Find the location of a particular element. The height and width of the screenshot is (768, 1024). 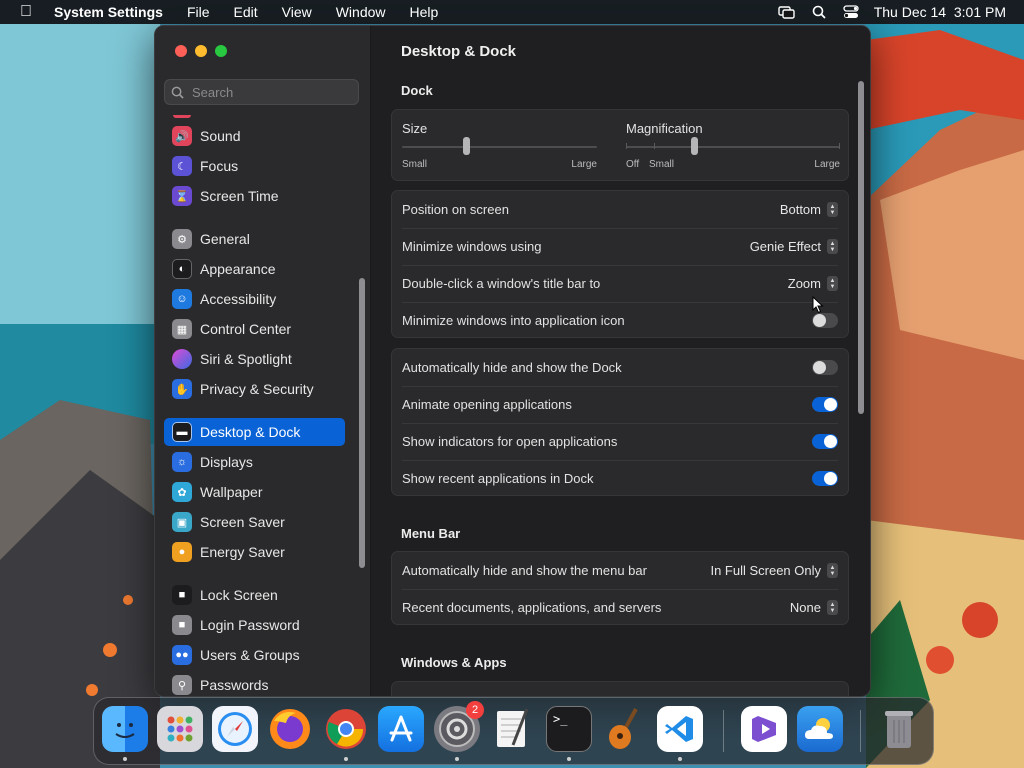

terminal-running-dot is located at coordinates (569, 759).